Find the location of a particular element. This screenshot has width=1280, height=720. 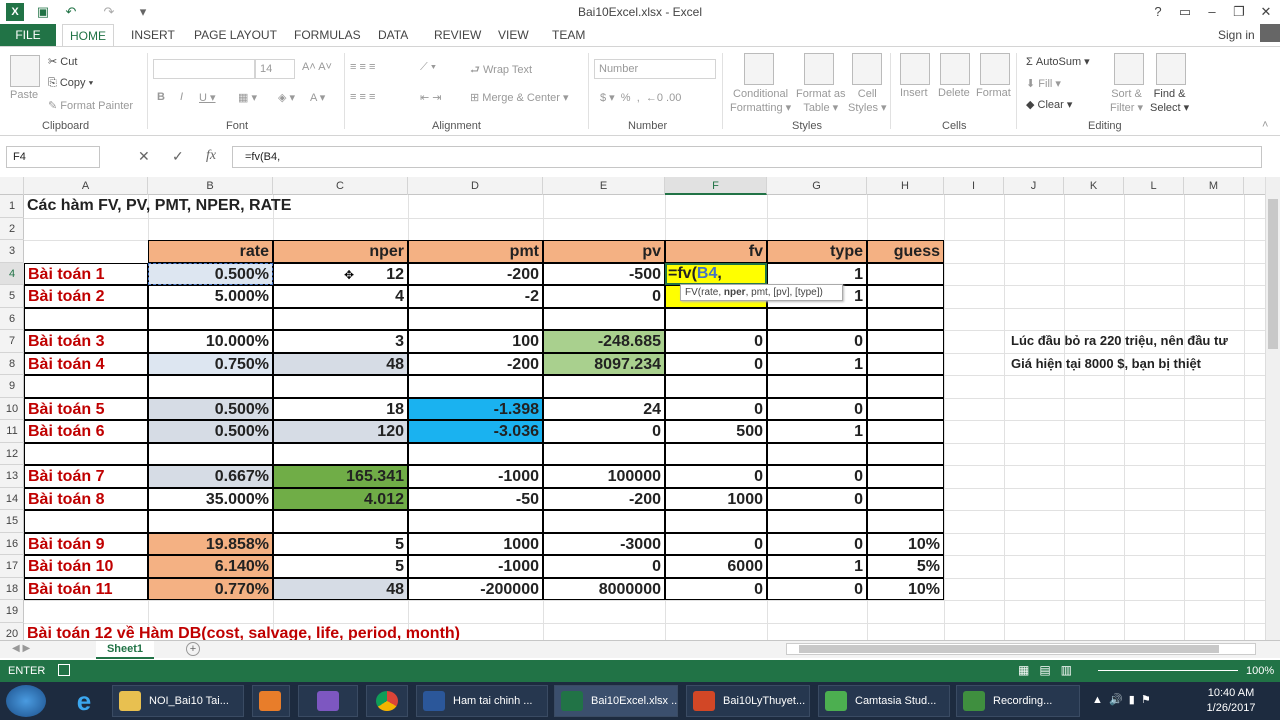

bold-button: B is located at coordinates (161, 97).